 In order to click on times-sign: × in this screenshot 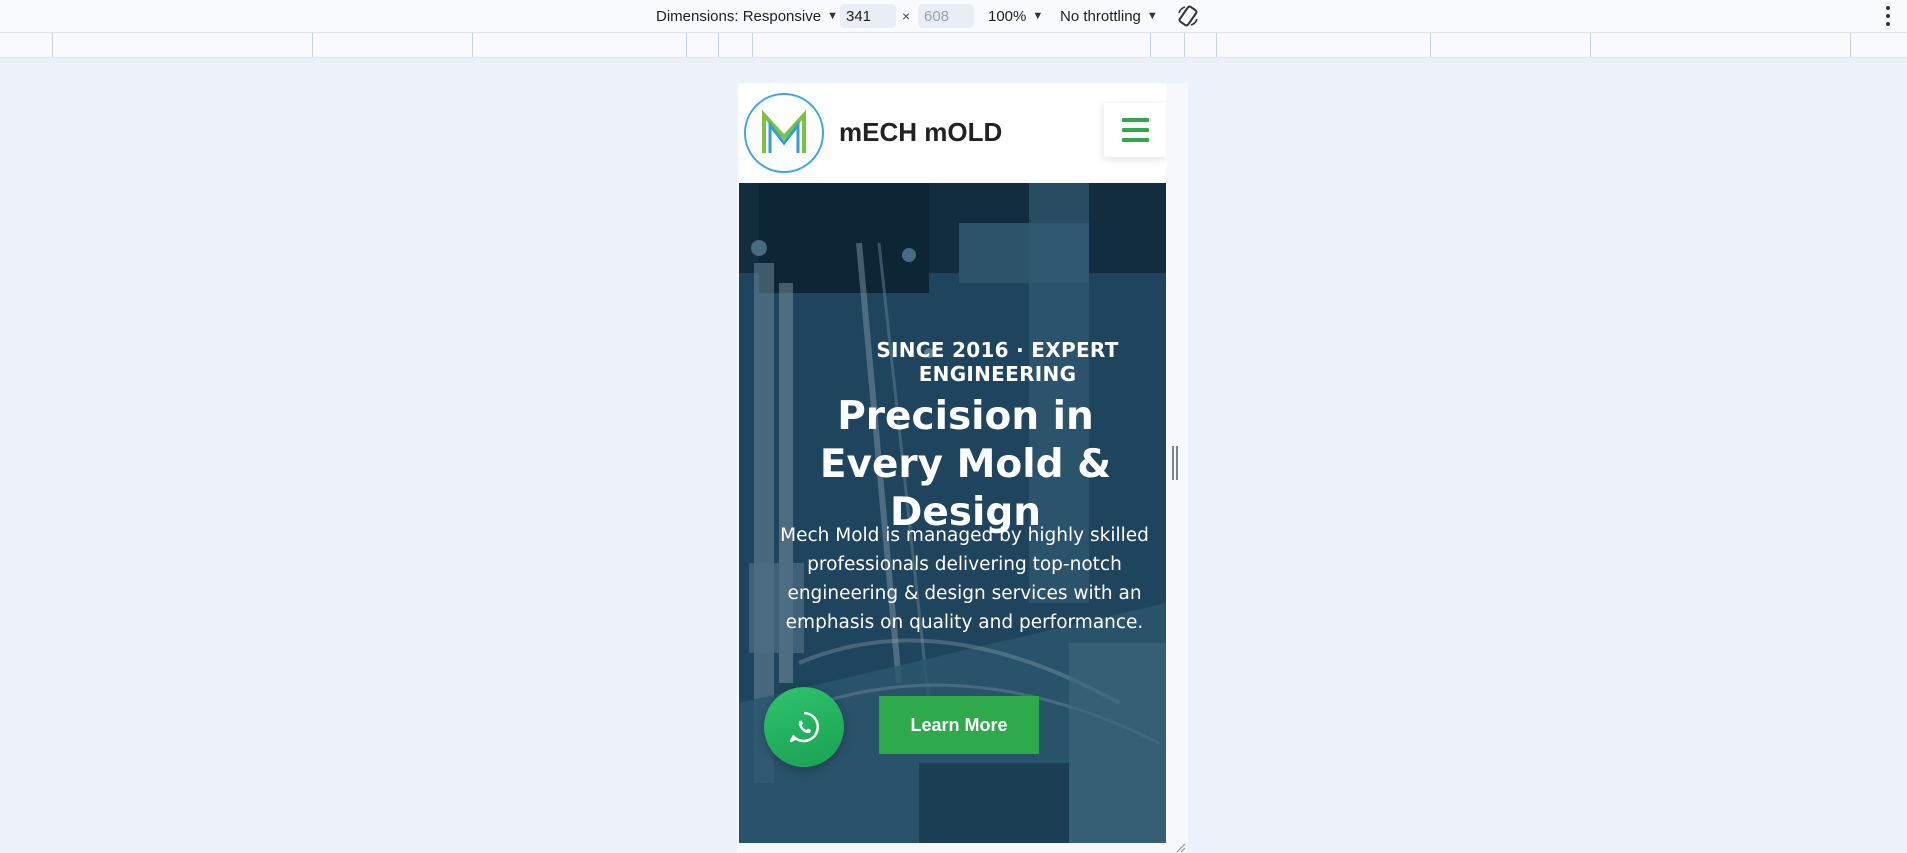, I will do `click(906, 16)`.